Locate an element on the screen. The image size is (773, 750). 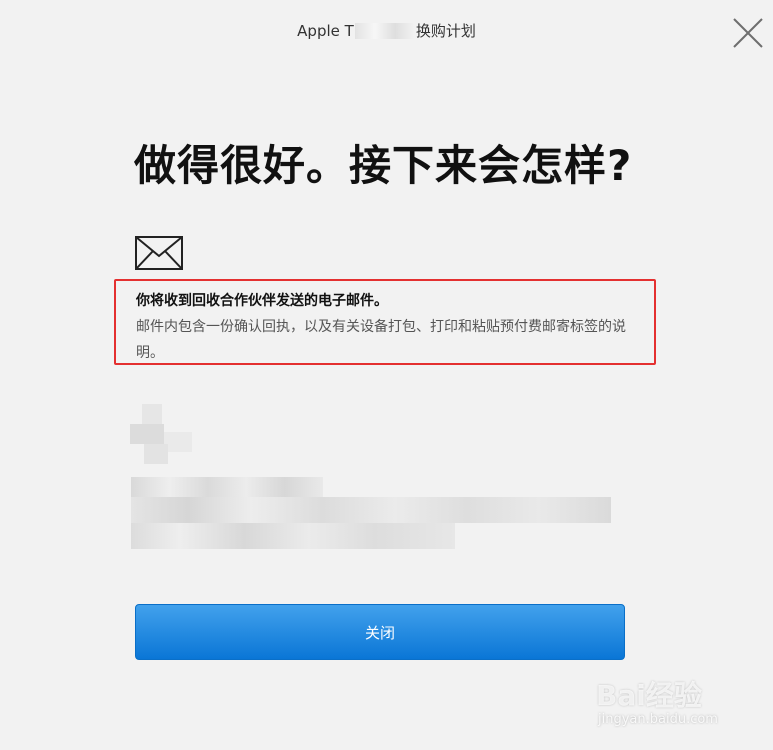
info-title: 你将收到回收合作伙伴发送的电子邮件。 is located at coordinates (262, 301).